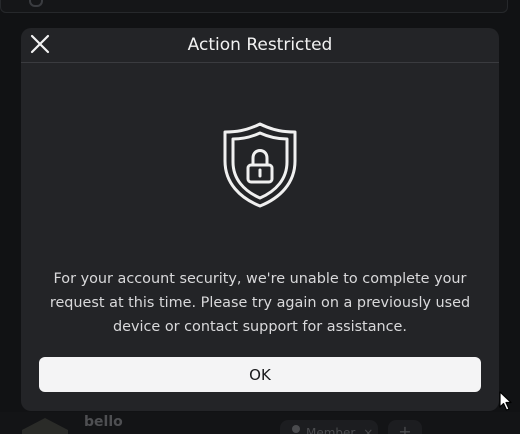  What do you see at coordinates (260, 423) in the screenshot?
I see `background-member-row` at bounding box center [260, 423].